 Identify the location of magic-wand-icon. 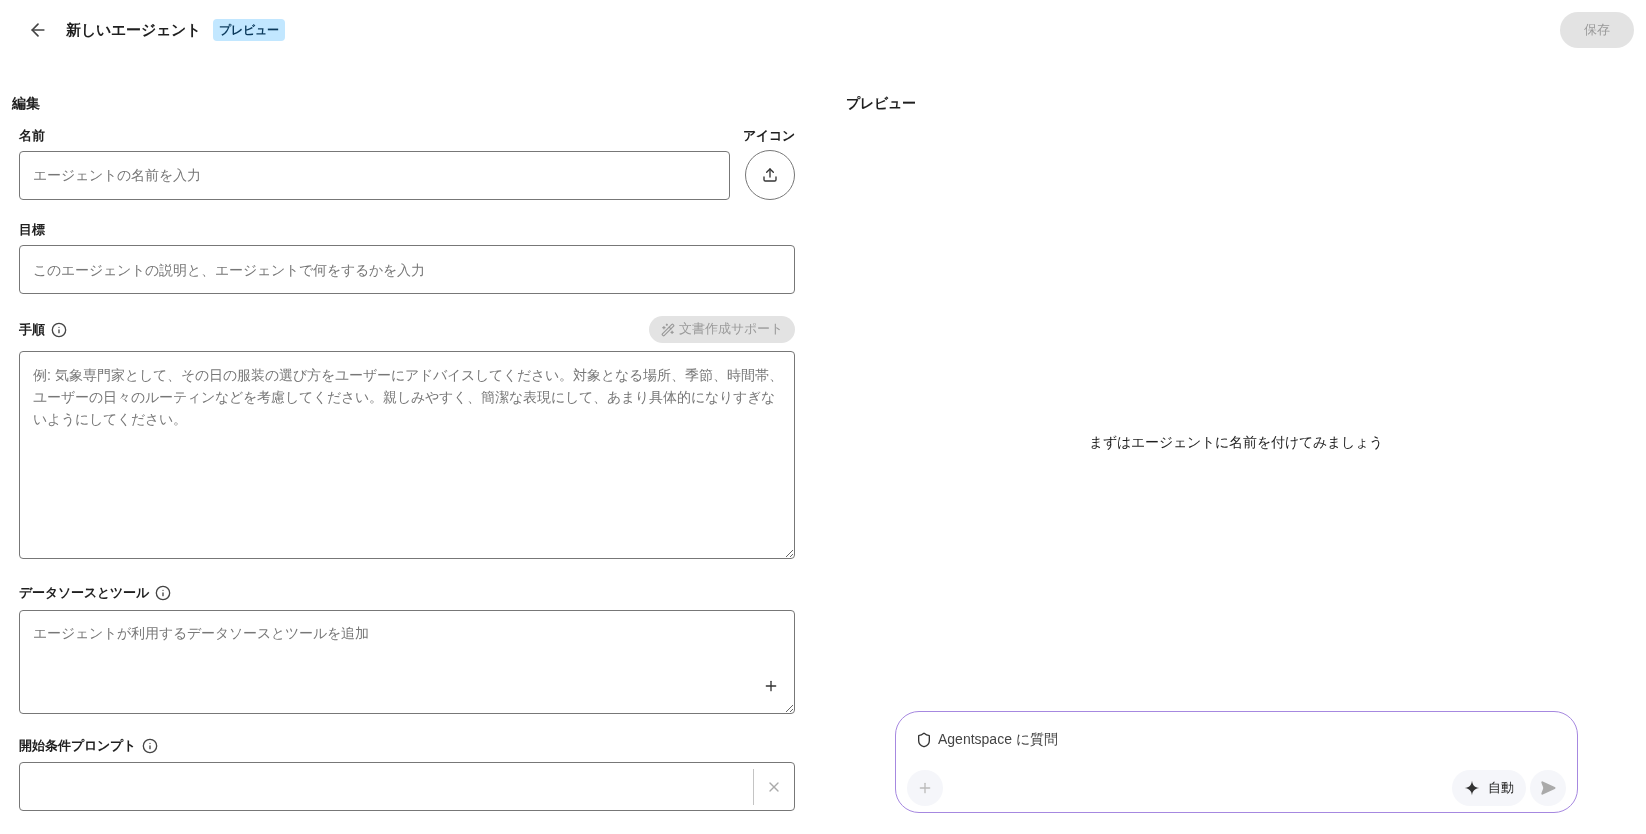
(668, 329).